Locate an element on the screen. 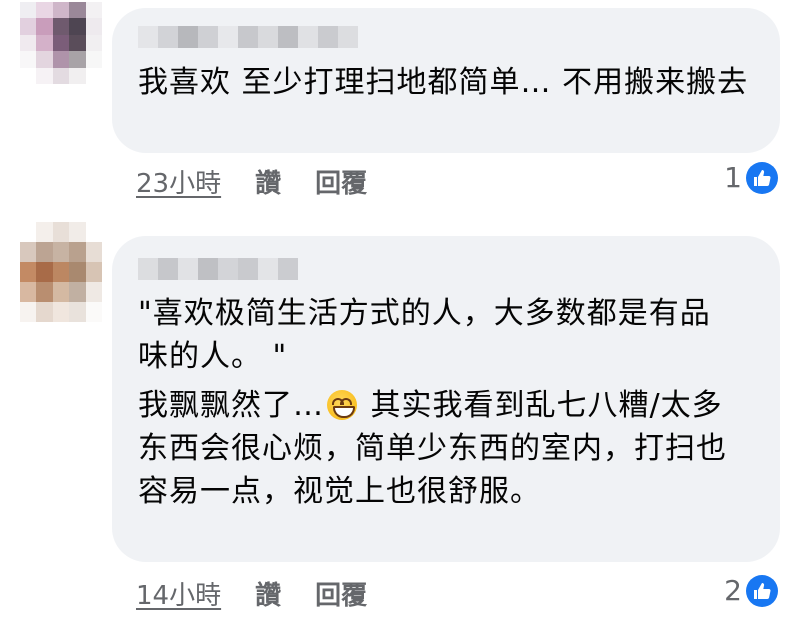  comment-text-line: "喜欢极简生活方式的人，大多数都是有品味的人。 " is located at coordinates (424, 335).